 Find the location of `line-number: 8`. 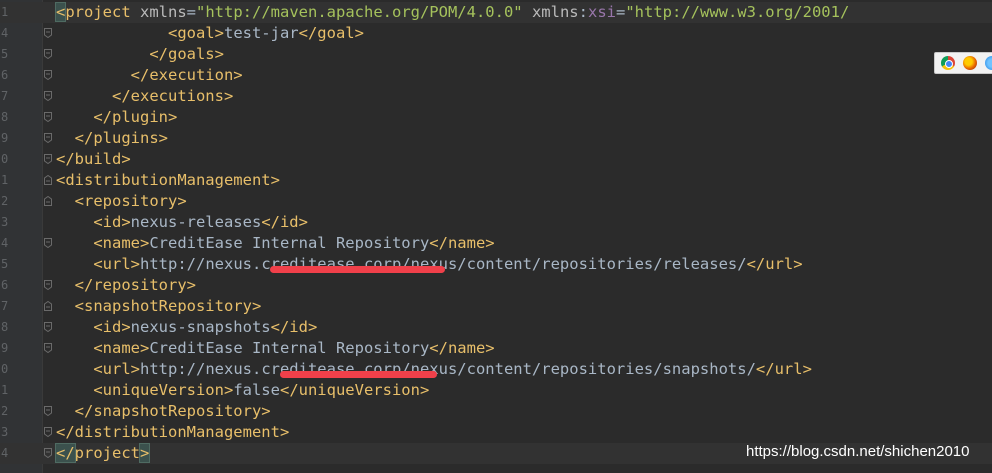

line-number: 8 is located at coordinates (5, 117).